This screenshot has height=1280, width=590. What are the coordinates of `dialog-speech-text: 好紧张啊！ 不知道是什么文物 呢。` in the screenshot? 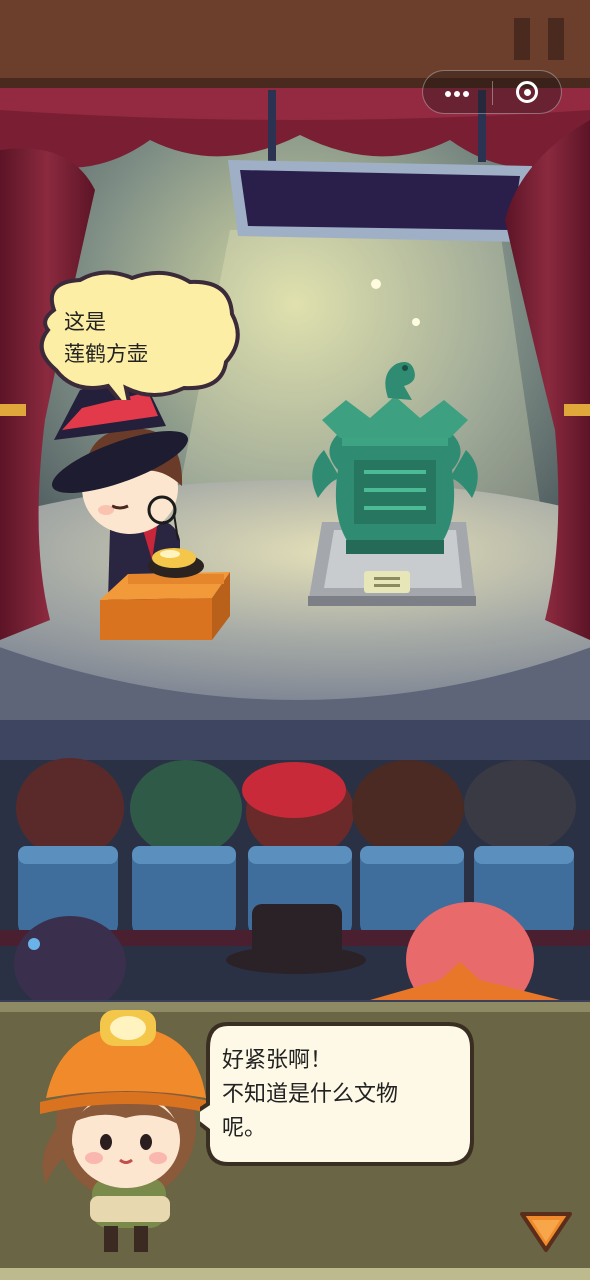 It's located at (310, 1095).